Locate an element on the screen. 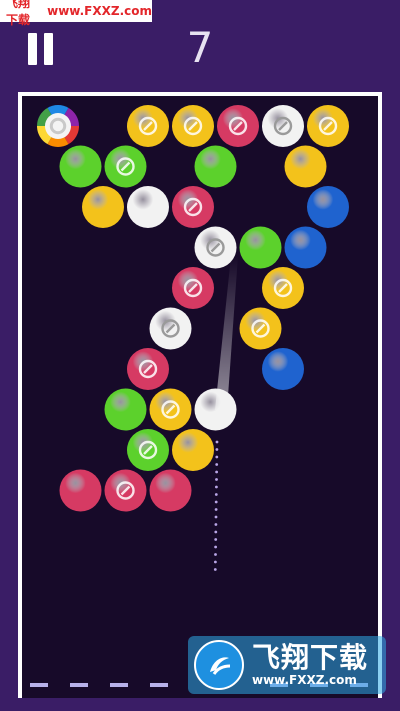  site-banner: 飞翔下载 www.FXXZ.com is located at coordinates (76, 13).